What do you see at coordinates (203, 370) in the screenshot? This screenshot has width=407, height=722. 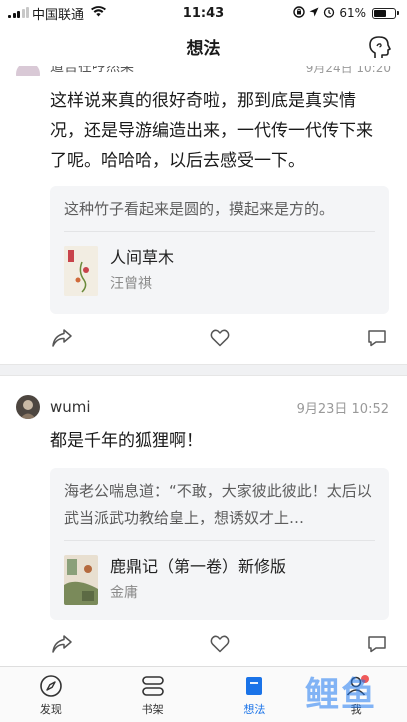 I see `section-divider` at bounding box center [203, 370].